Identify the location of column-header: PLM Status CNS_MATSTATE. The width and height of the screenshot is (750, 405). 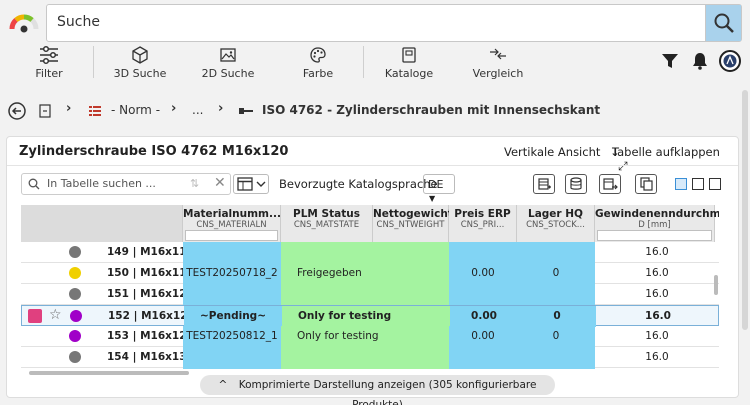
(327, 223).